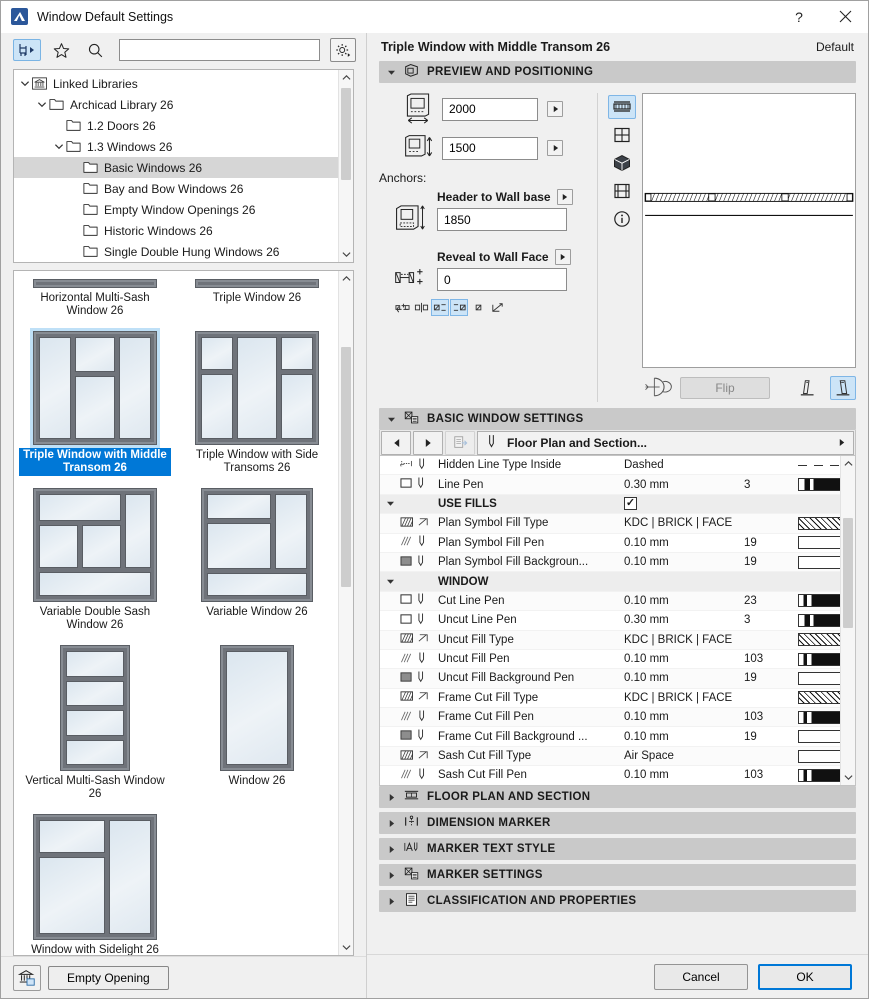 This screenshot has height=999, width=869. I want to click on favorites-button, so click(61, 50).